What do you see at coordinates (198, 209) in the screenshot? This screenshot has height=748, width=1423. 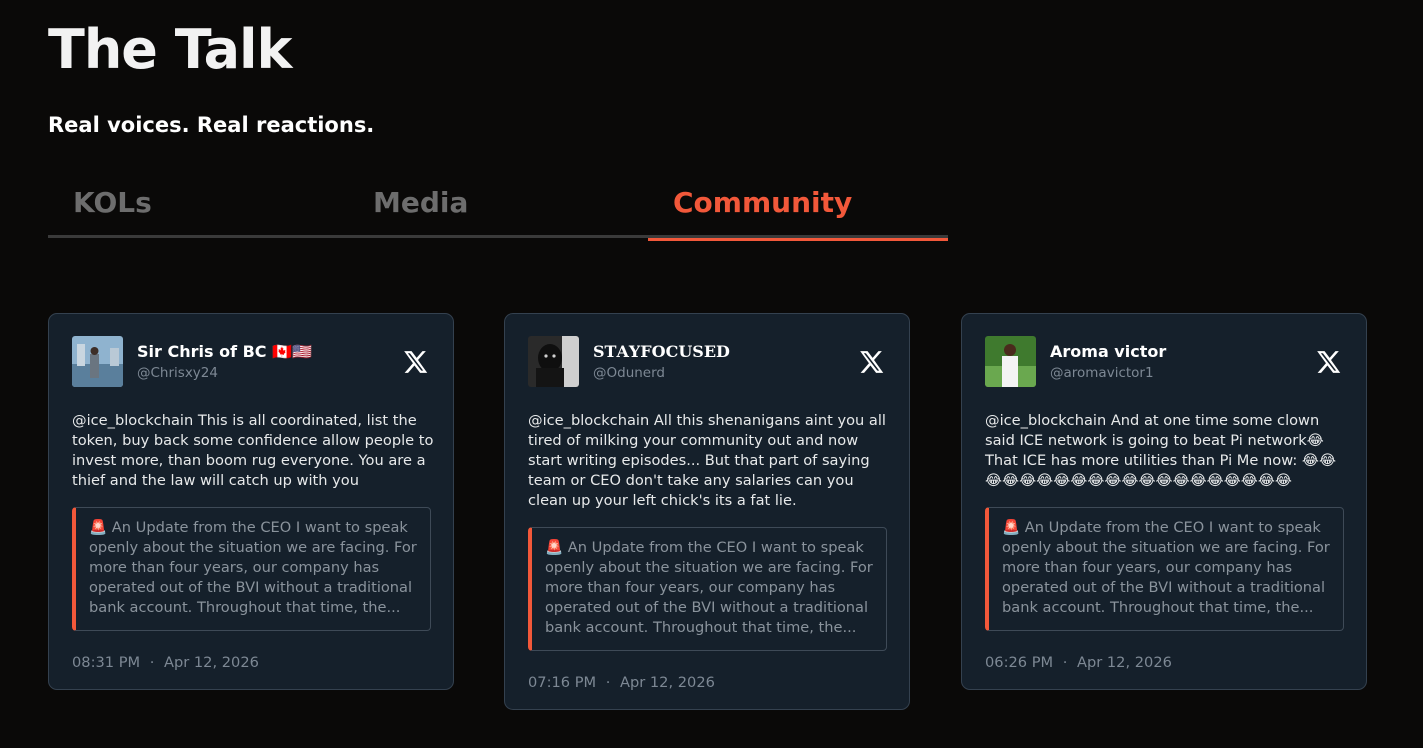 I see `tab-kols: KOLs` at bounding box center [198, 209].